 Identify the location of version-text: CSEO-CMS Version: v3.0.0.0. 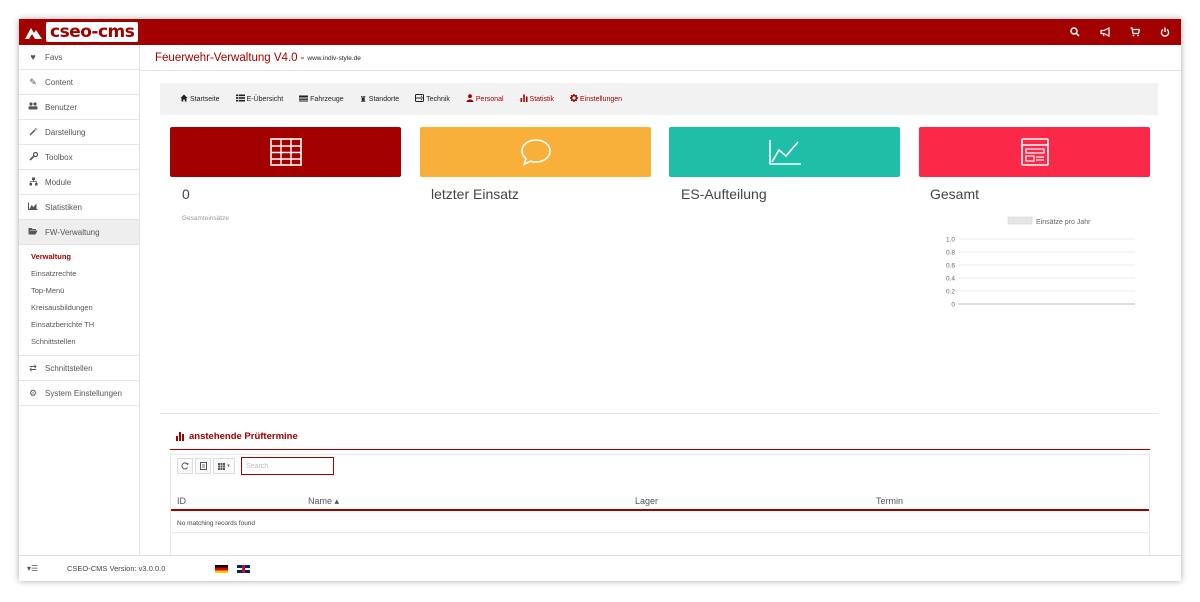
(116, 568).